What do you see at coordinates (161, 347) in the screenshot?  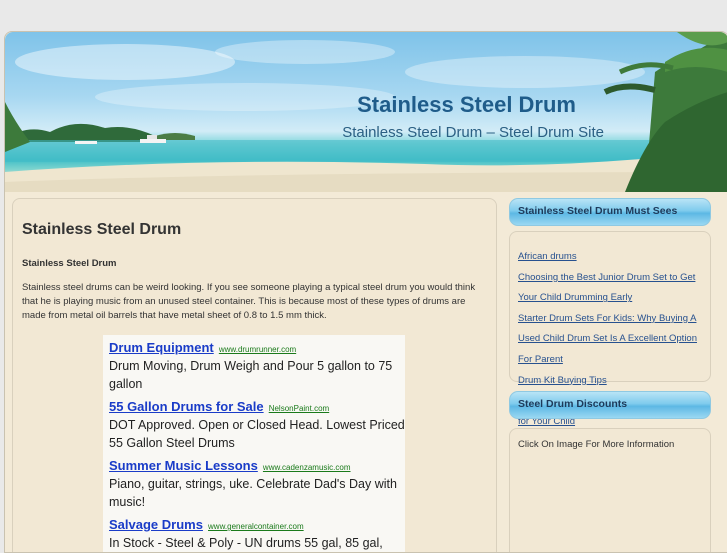 I see `ad-title-link: Drum Equipment` at bounding box center [161, 347].